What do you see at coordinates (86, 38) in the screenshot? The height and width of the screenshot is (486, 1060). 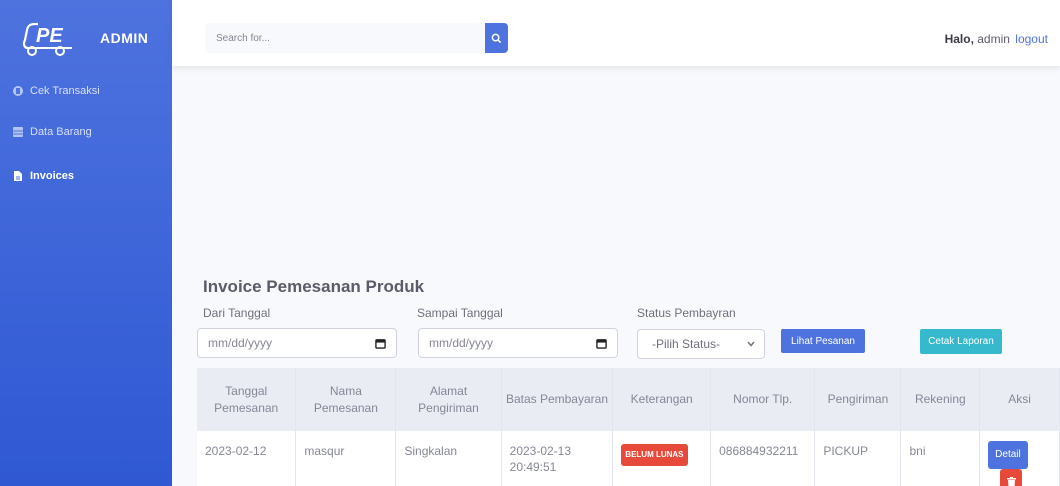 I see `brand: PE ADMIN` at bounding box center [86, 38].